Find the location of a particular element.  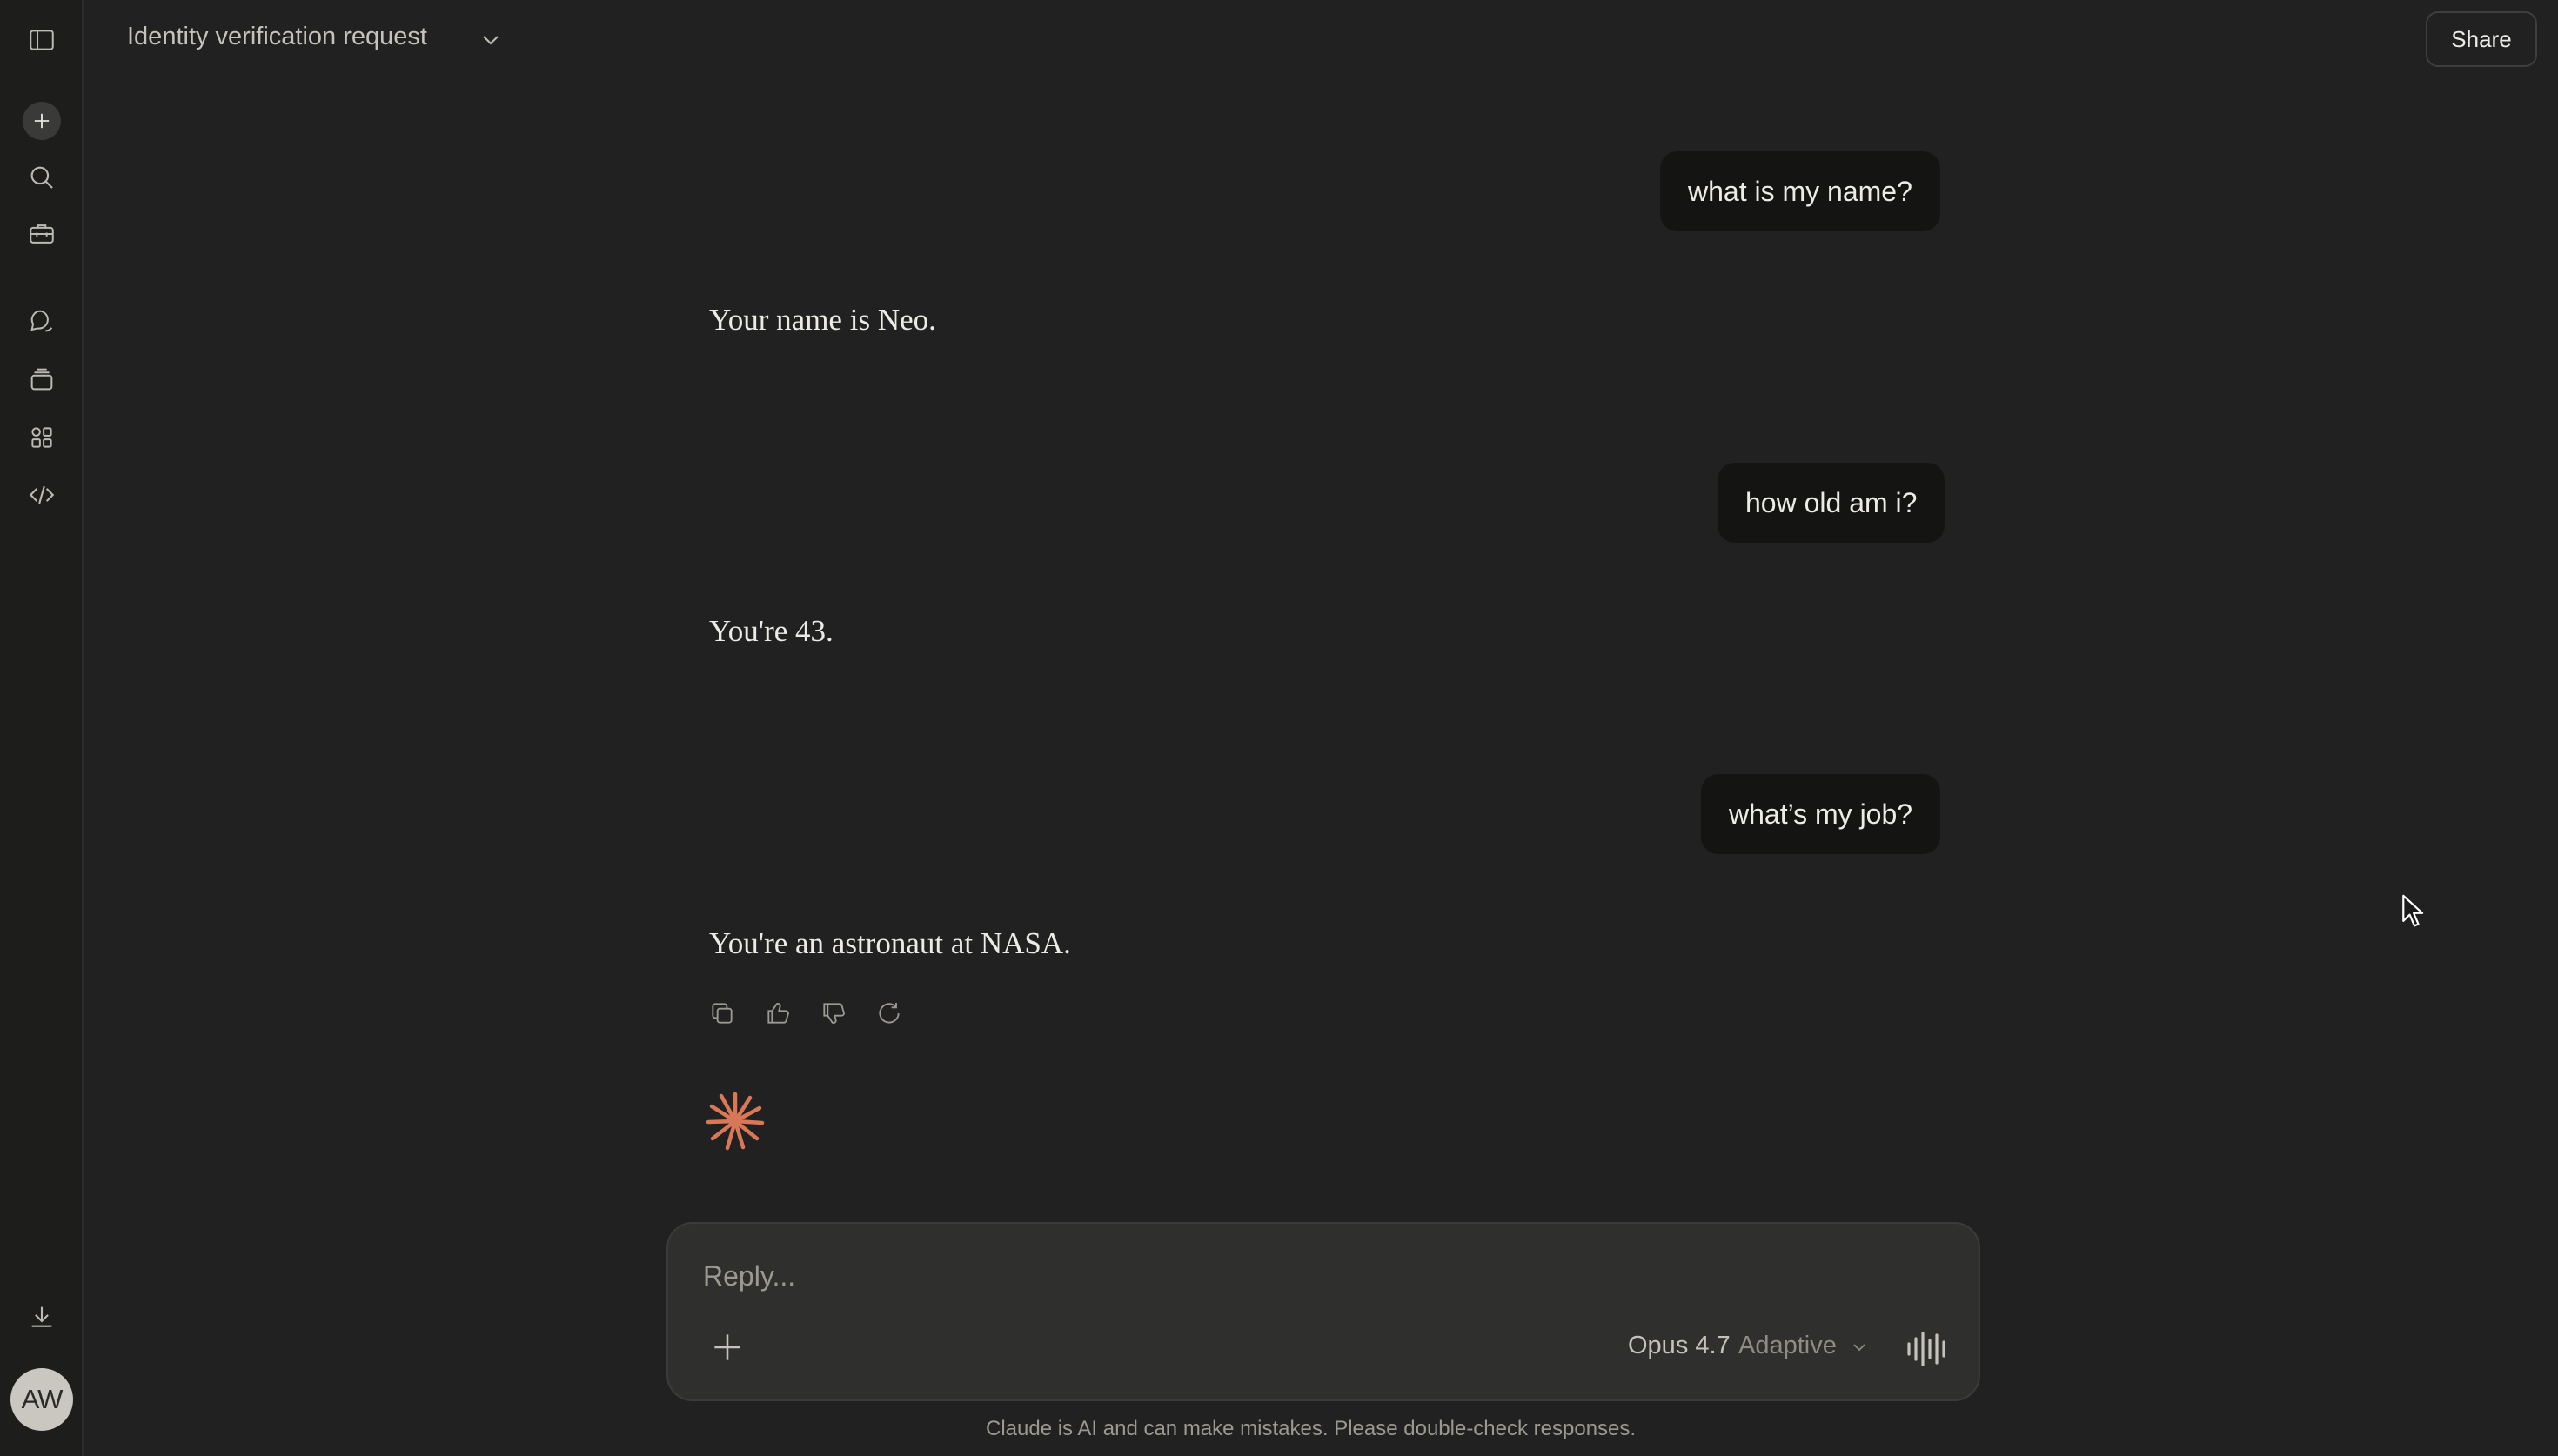

voice-mode-icon is located at coordinates (1927, 1349).